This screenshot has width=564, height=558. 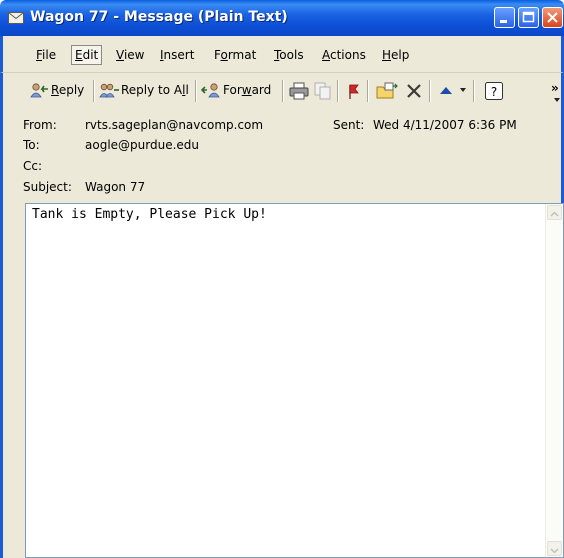 I want to click on cc-label: Cc:, so click(x=33, y=166).